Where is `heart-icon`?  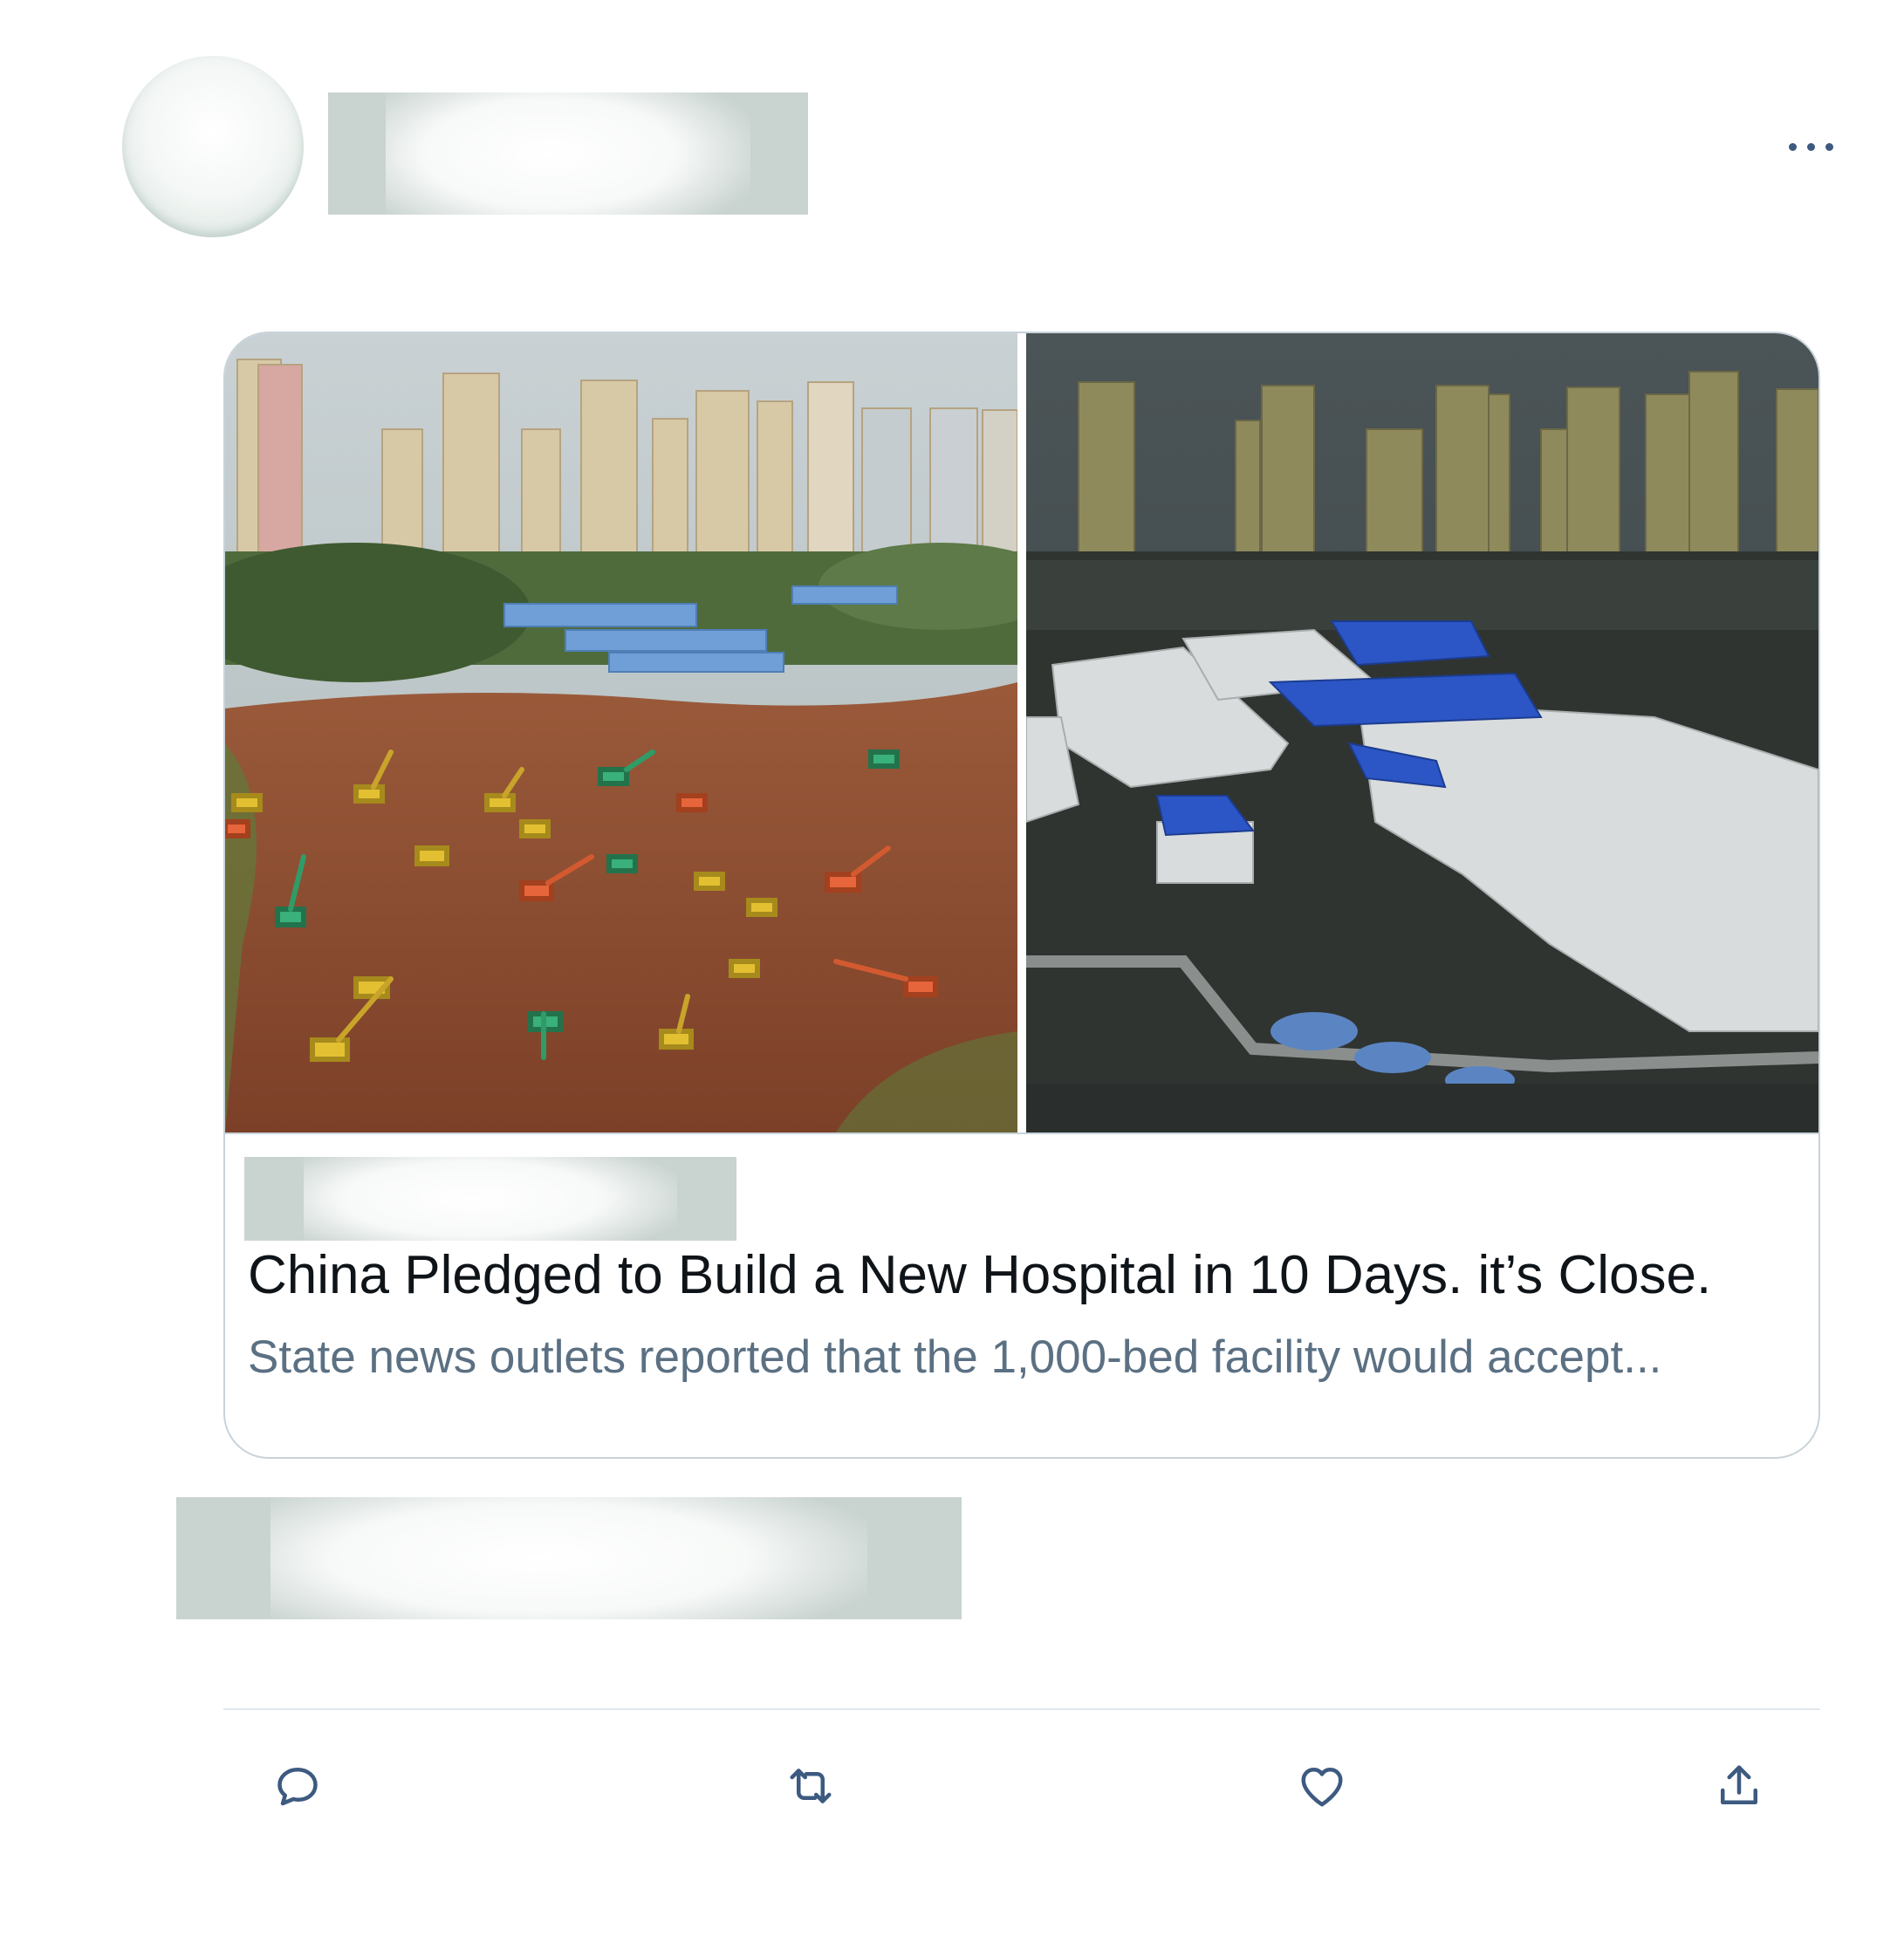
heart-icon is located at coordinates (1322, 1787).